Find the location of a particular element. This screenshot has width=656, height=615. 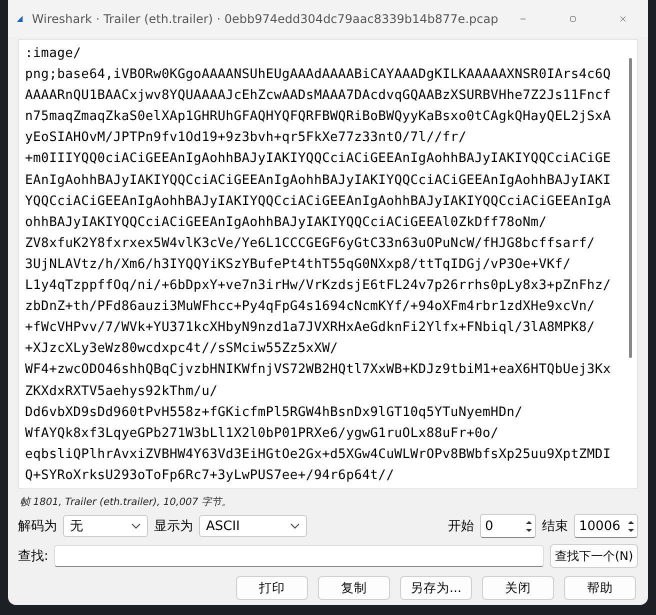

find-field is located at coordinates (299, 556).